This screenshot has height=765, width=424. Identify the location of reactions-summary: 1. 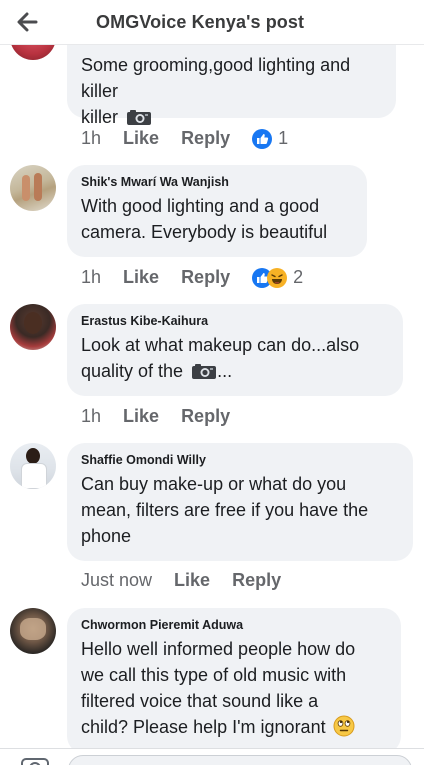
(270, 138).